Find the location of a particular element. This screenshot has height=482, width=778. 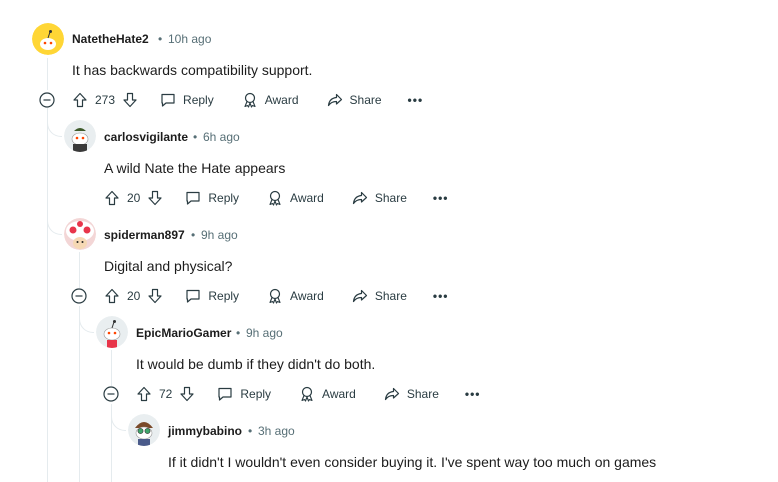

vote-count: 273 is located at coordinates (105, 100).